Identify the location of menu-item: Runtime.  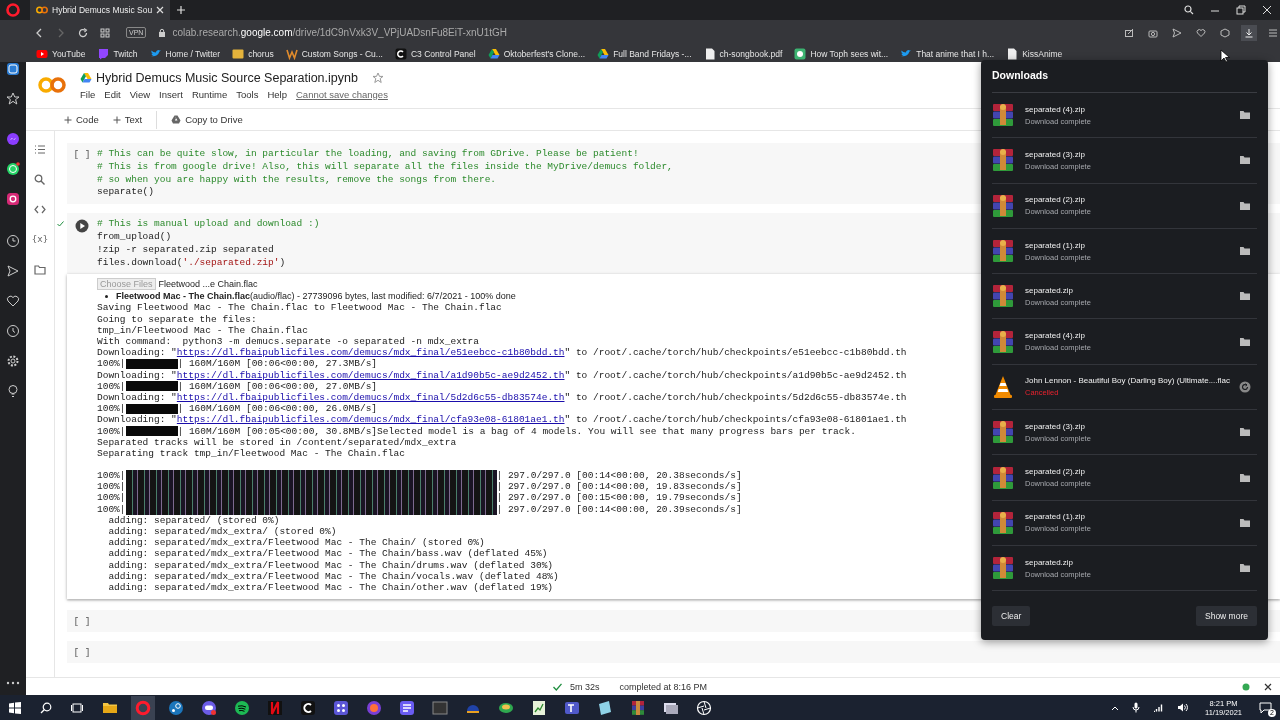
(209, 94).